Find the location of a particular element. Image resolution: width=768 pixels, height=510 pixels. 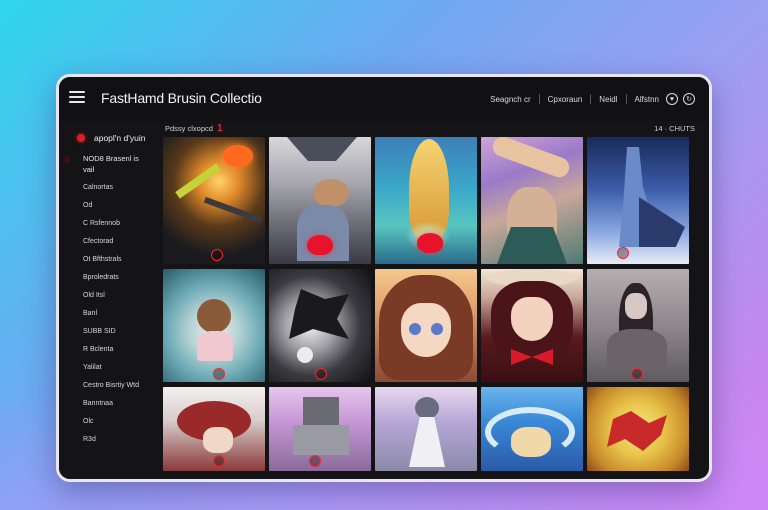

figure-body is located at coordinates (427, 442).